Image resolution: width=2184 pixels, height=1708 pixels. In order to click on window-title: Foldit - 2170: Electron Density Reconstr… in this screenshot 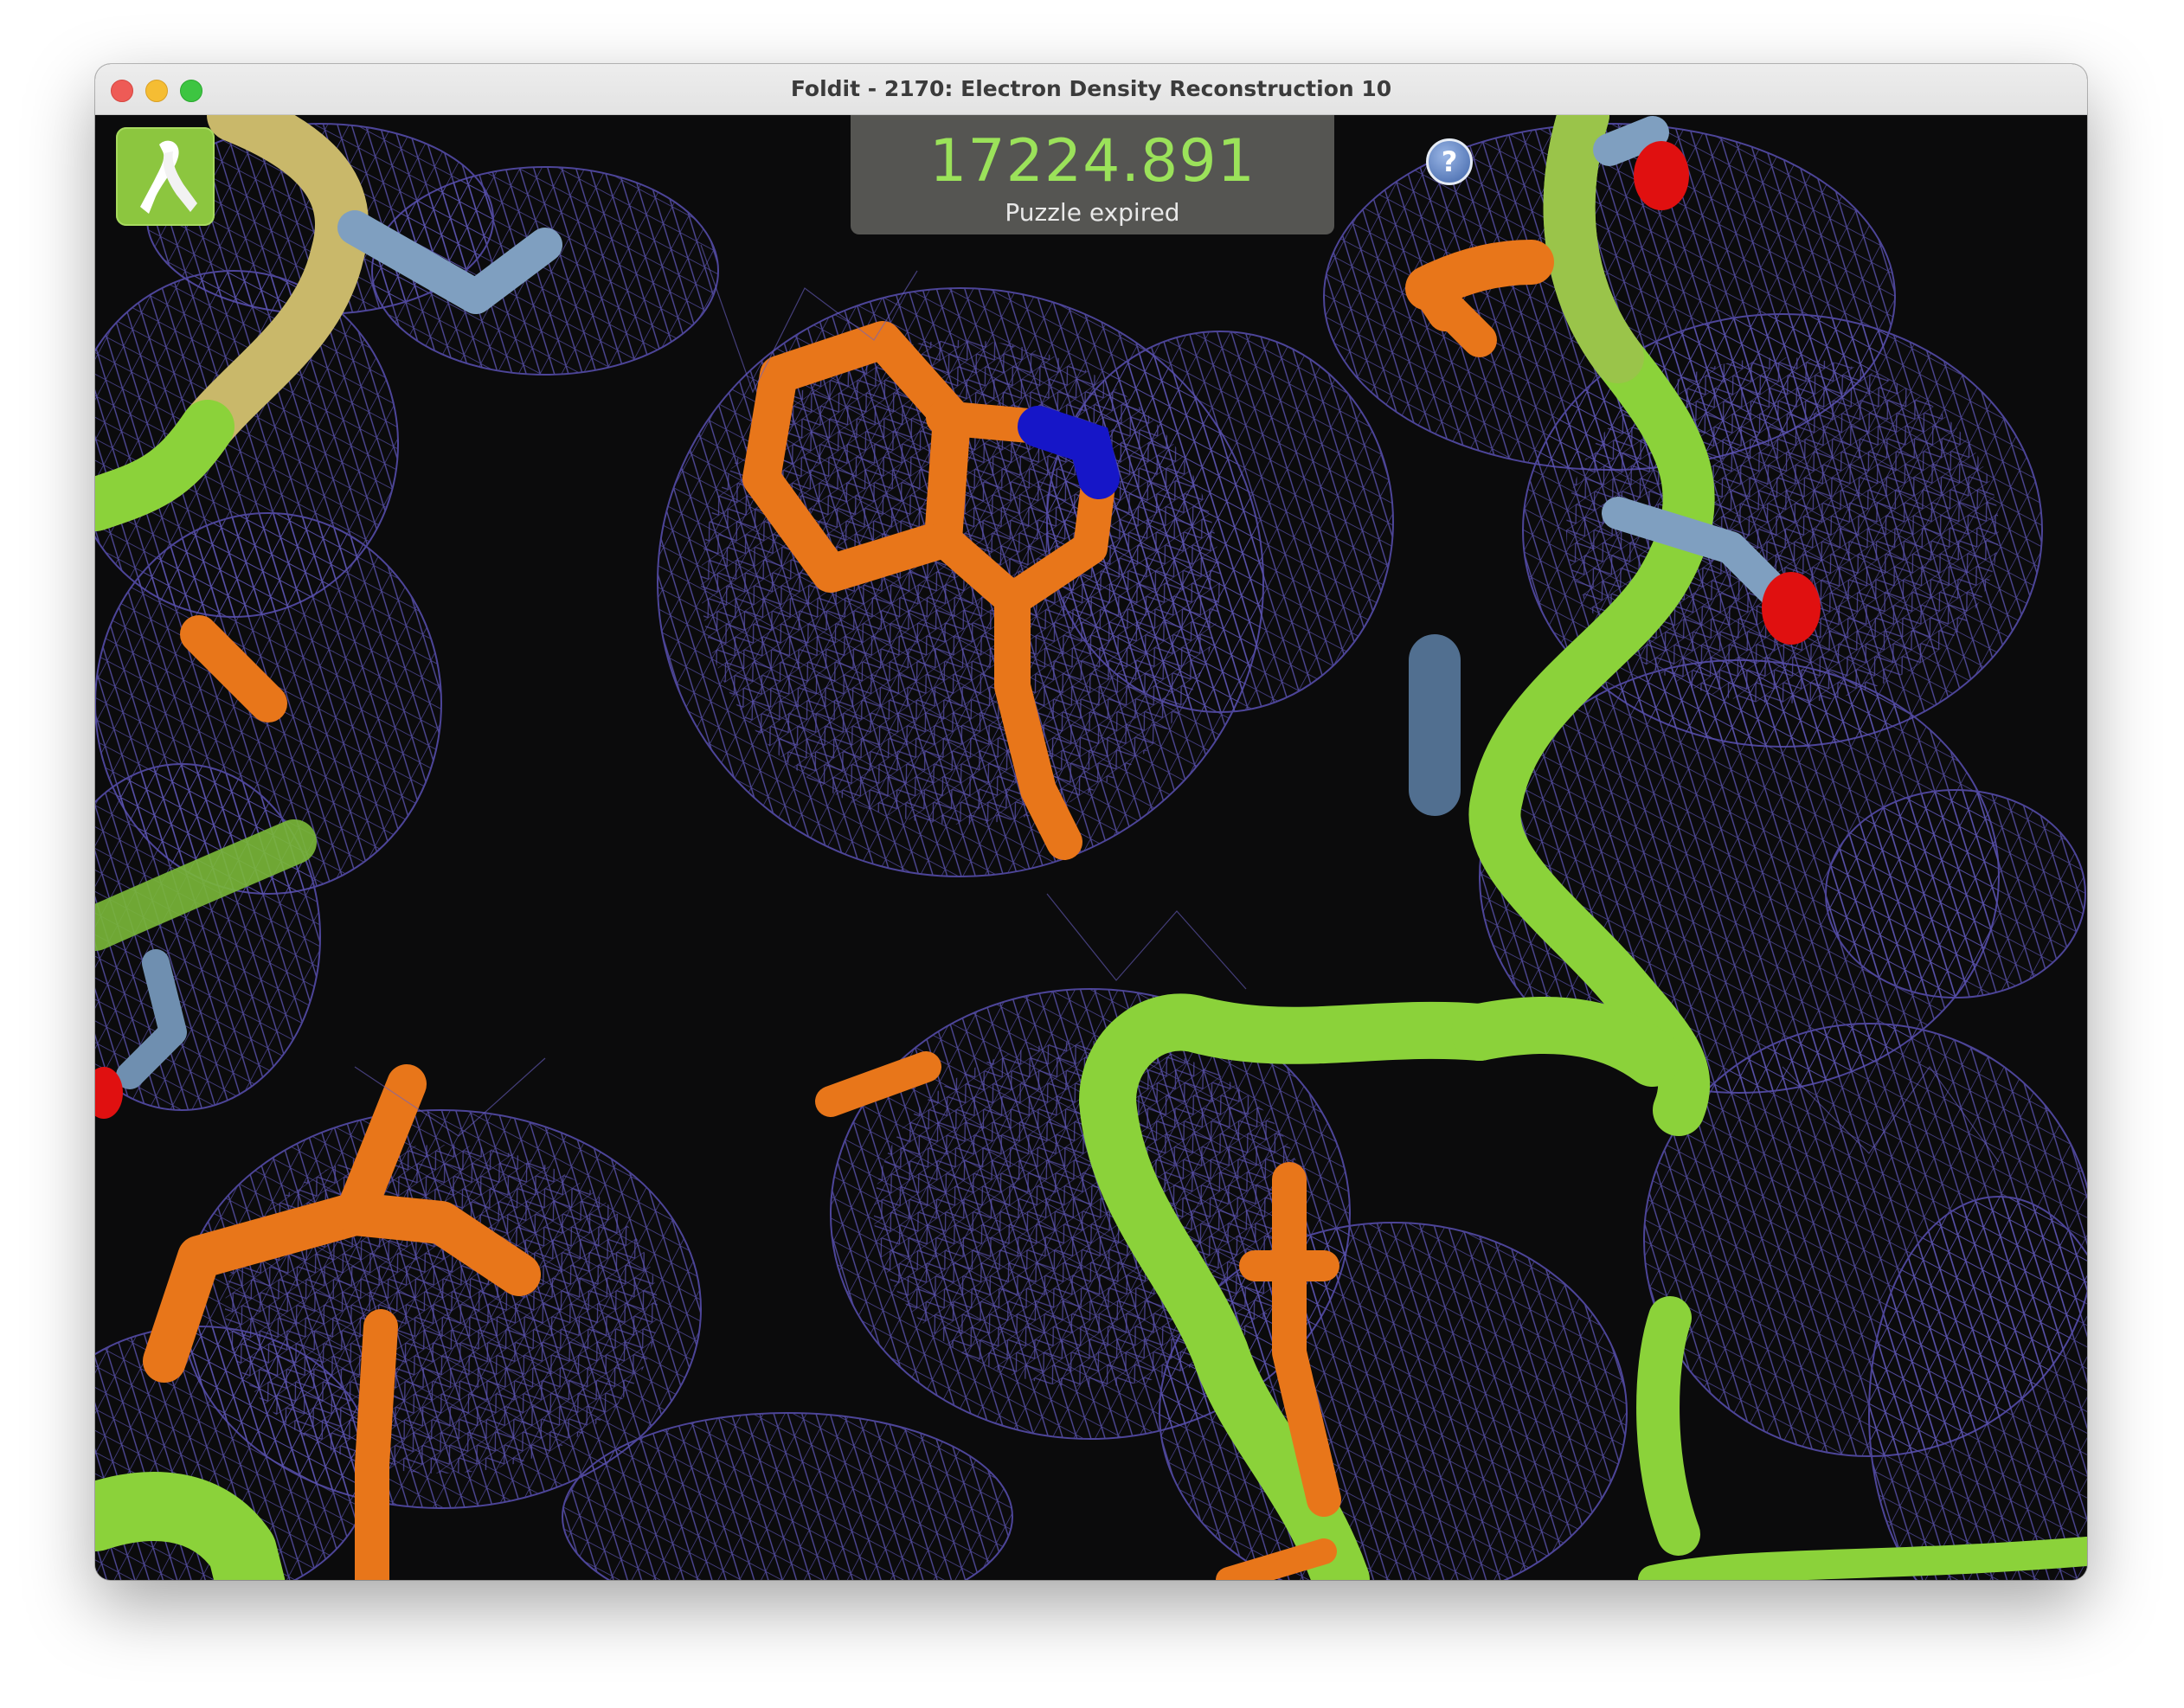, I will do `click(1091, 89)`.